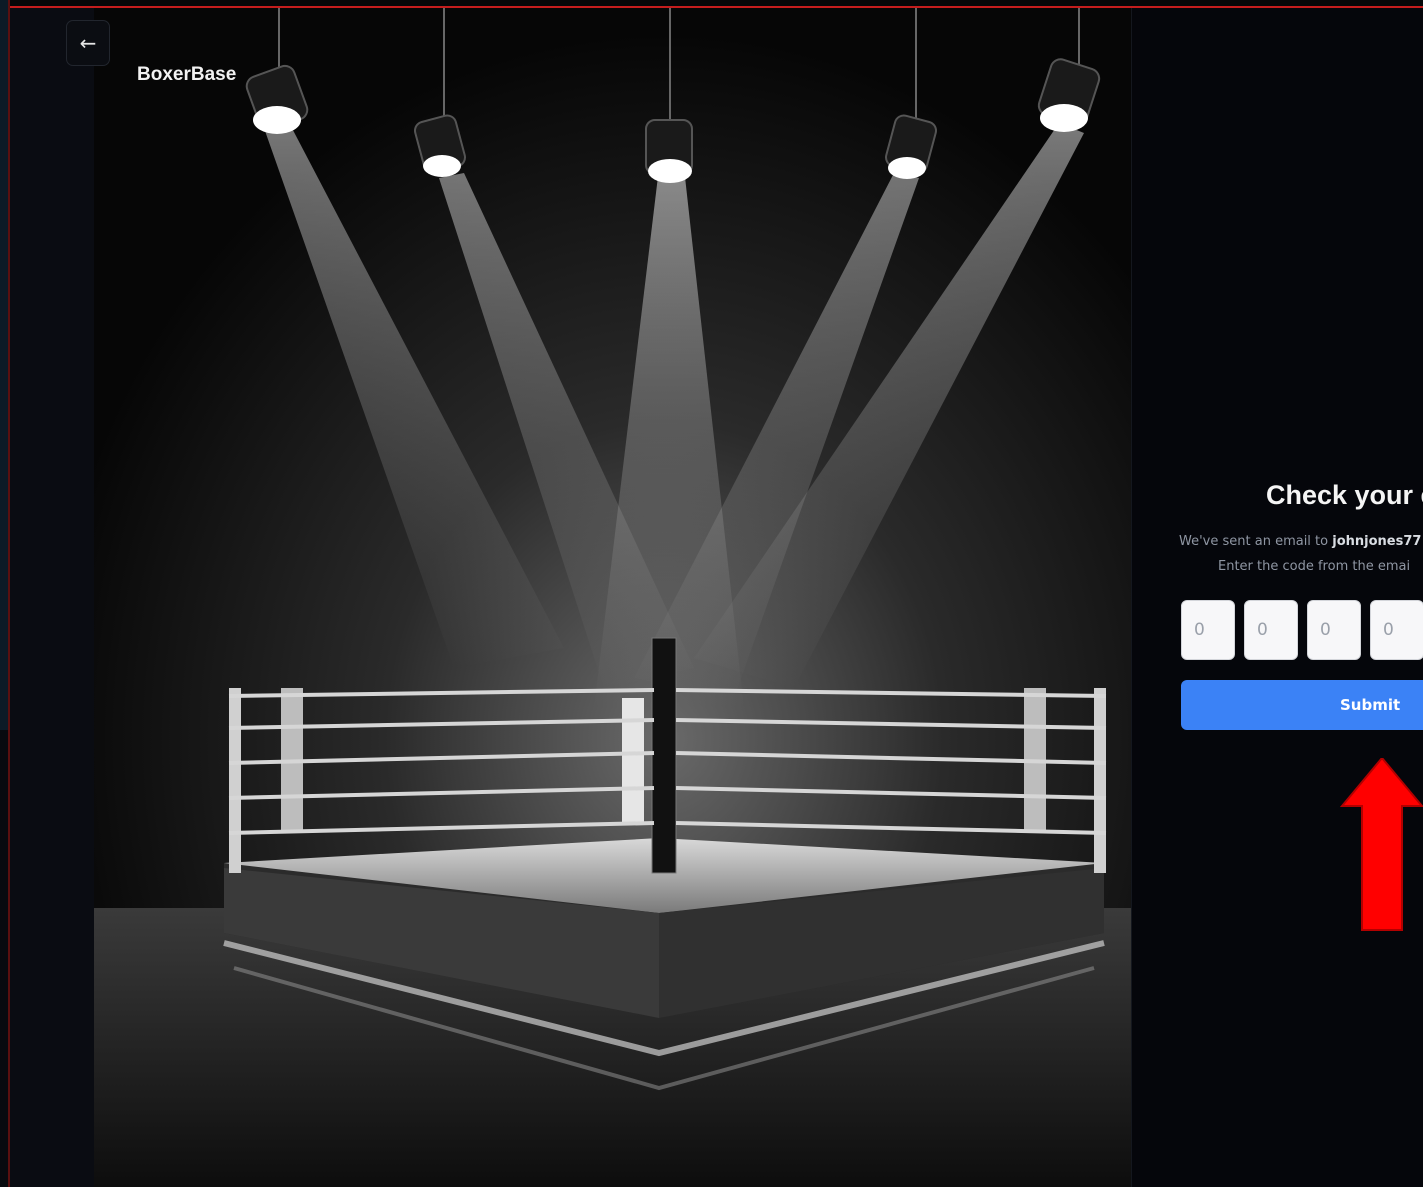 The height and width of the screenshot is (1187, 1423). I want to click on window-top-border, so click(711, 4).